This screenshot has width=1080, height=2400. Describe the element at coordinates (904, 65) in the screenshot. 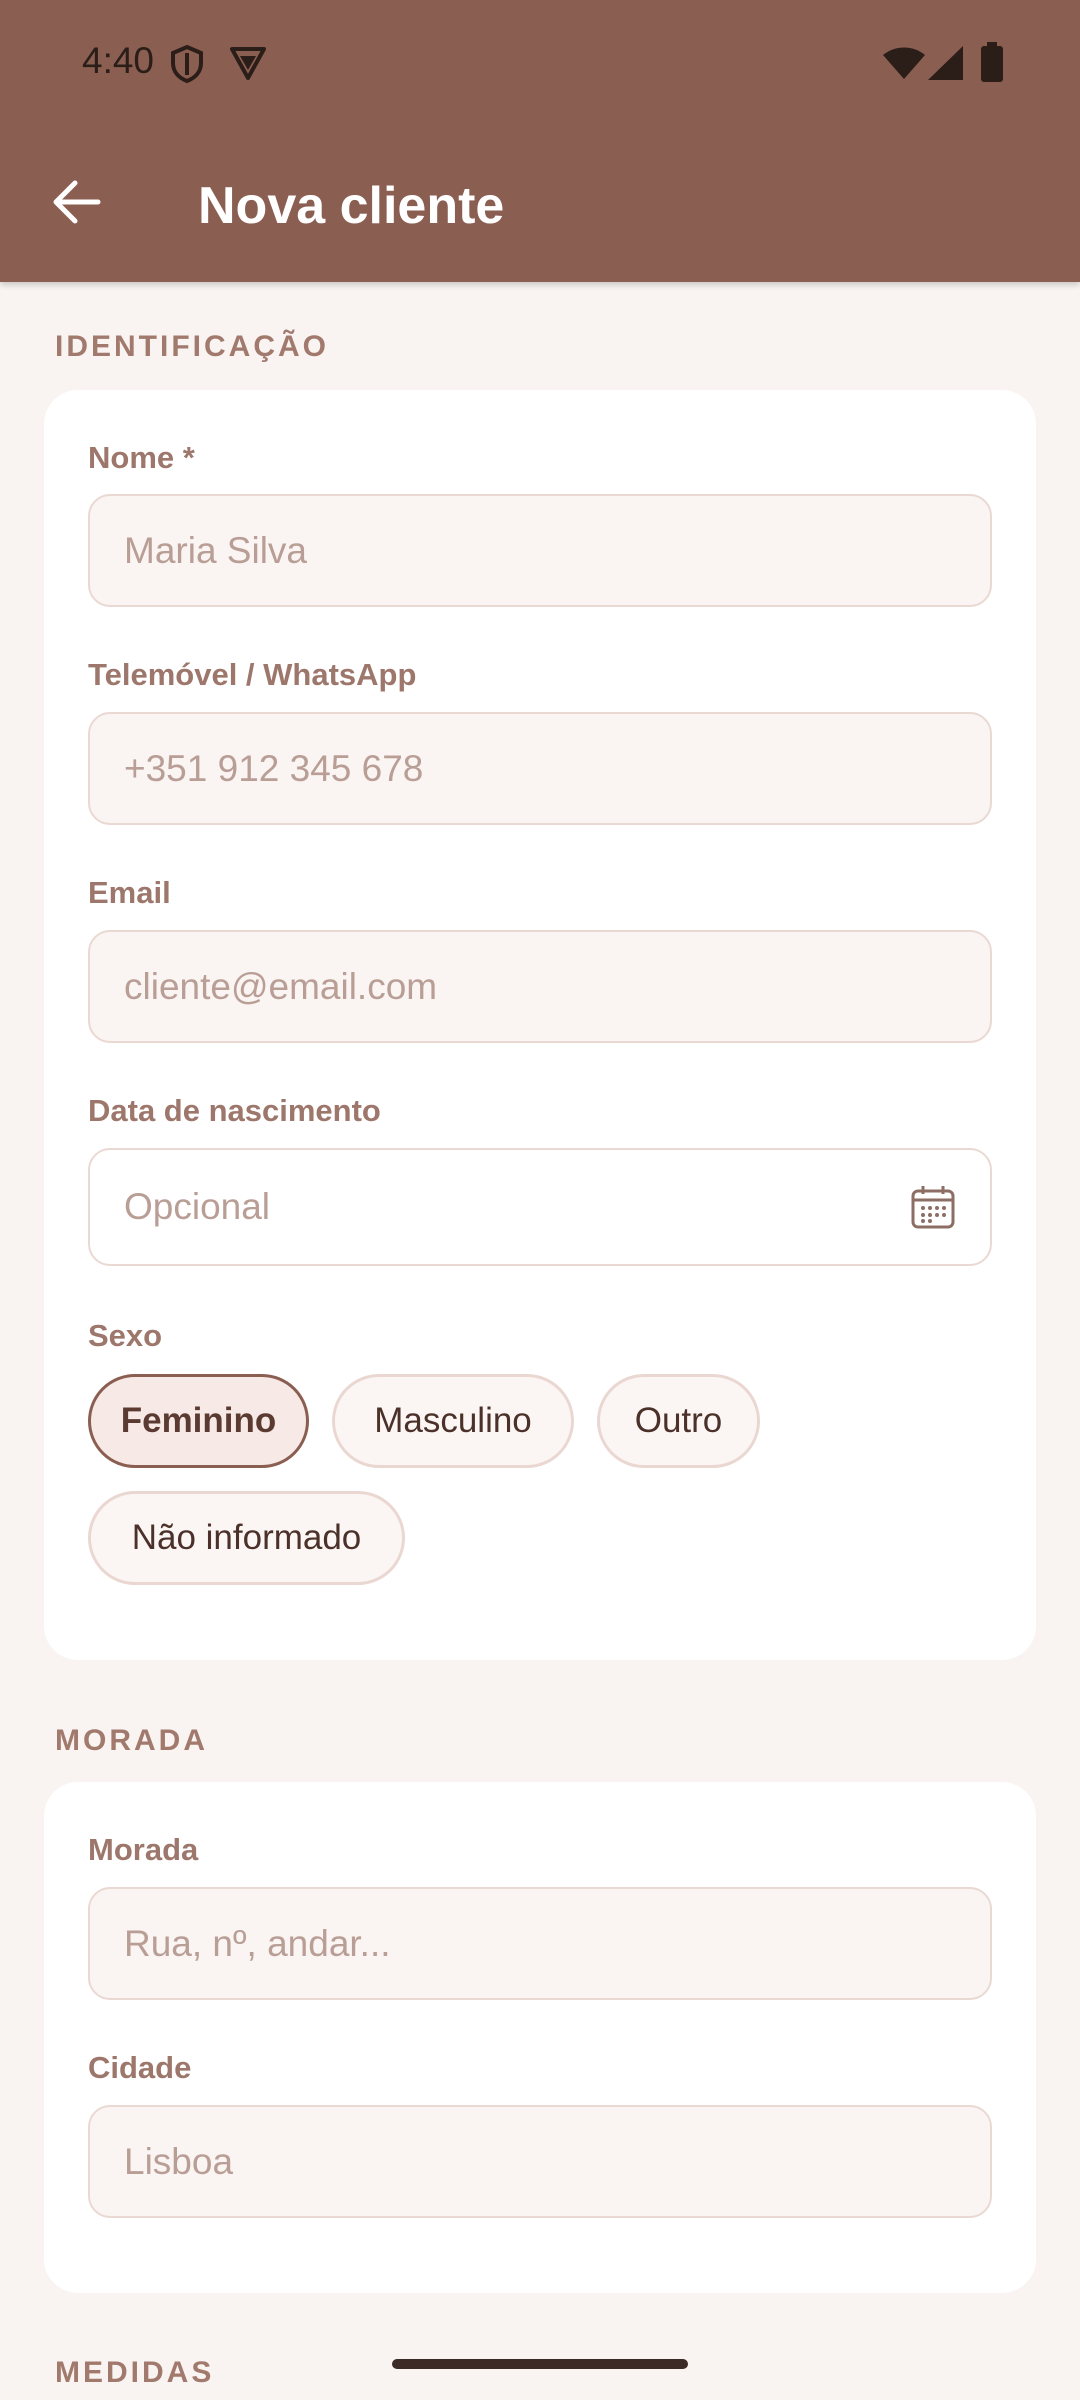

I see `wifi-icon` at that location.